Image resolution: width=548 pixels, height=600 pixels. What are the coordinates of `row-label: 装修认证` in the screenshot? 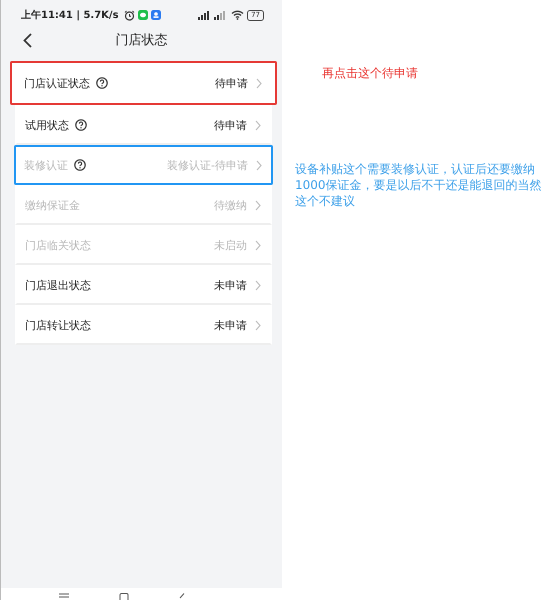 It's located at (46, 165).